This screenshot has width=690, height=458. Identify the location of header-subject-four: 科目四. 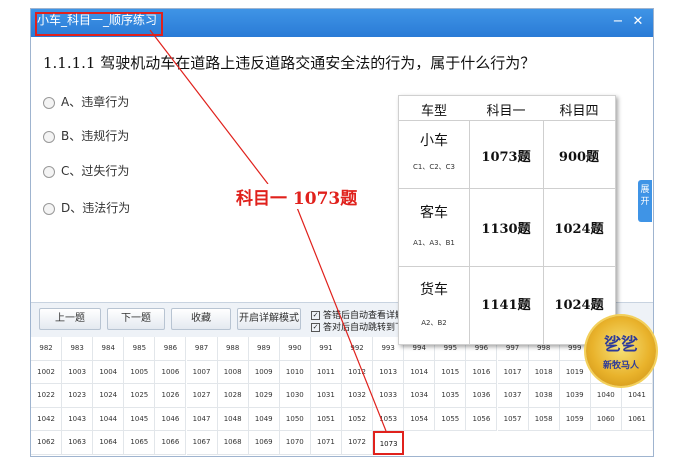
(579, 111).